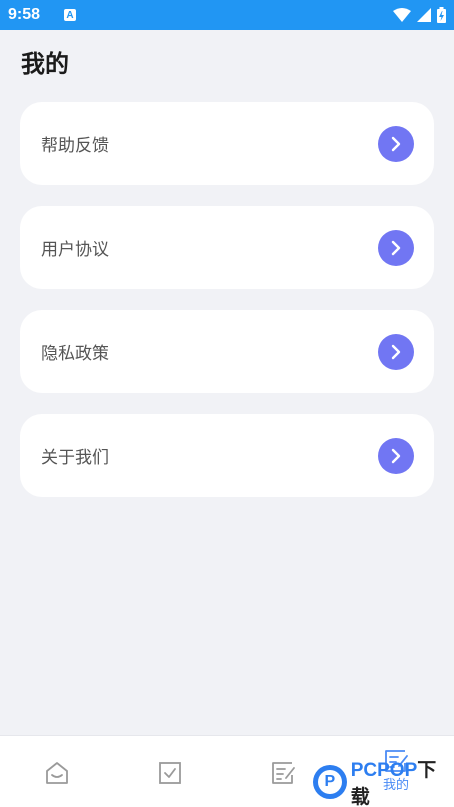  What do you see at coordinates (227, 351) in the screenshot?
I see `menu-item-privacy-policy: 隐私政策` at bounding box center [227, 351].